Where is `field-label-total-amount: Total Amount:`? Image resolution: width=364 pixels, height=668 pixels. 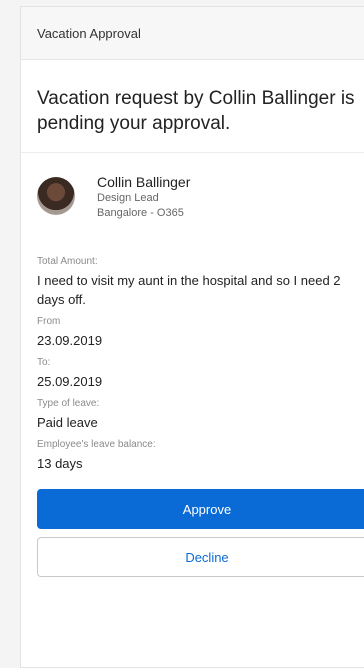
field-label-total-amount: Total Amount: is located at coordinates (67, 261).